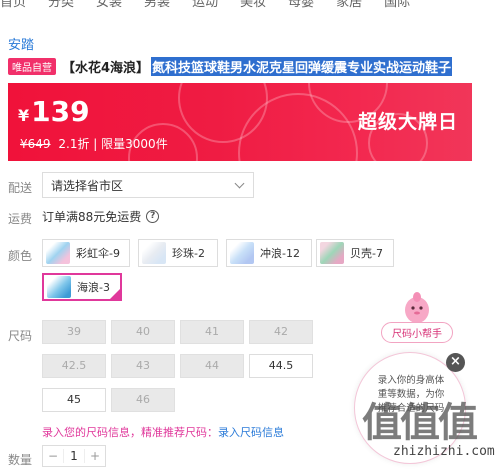  Describe the element at coordinates (106, 68) in the screenshot. I see `title-tag: 【水花4海浪】` at that location.